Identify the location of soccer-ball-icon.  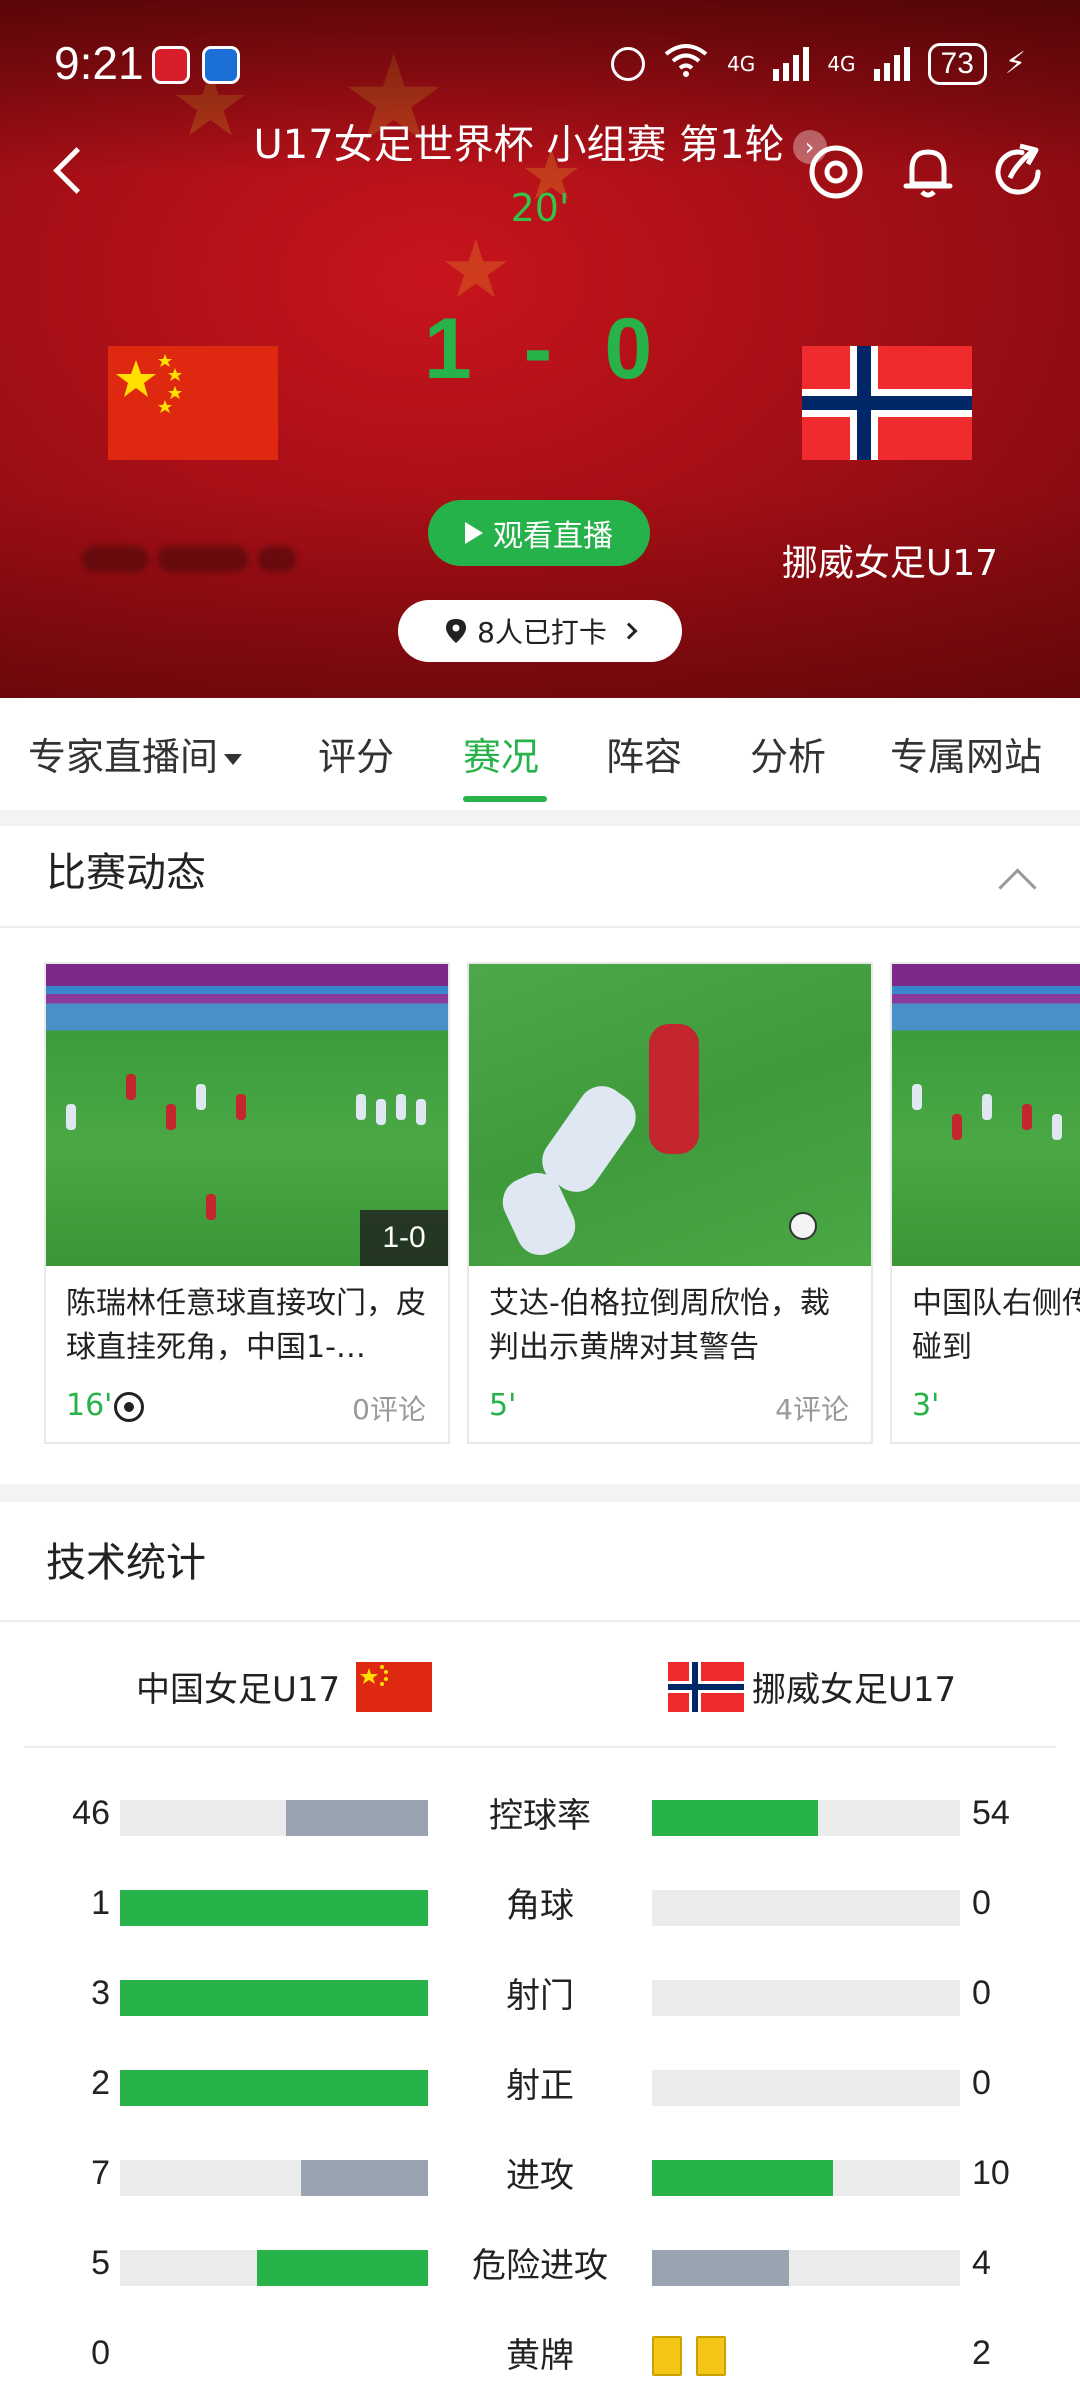
(803, 1226).